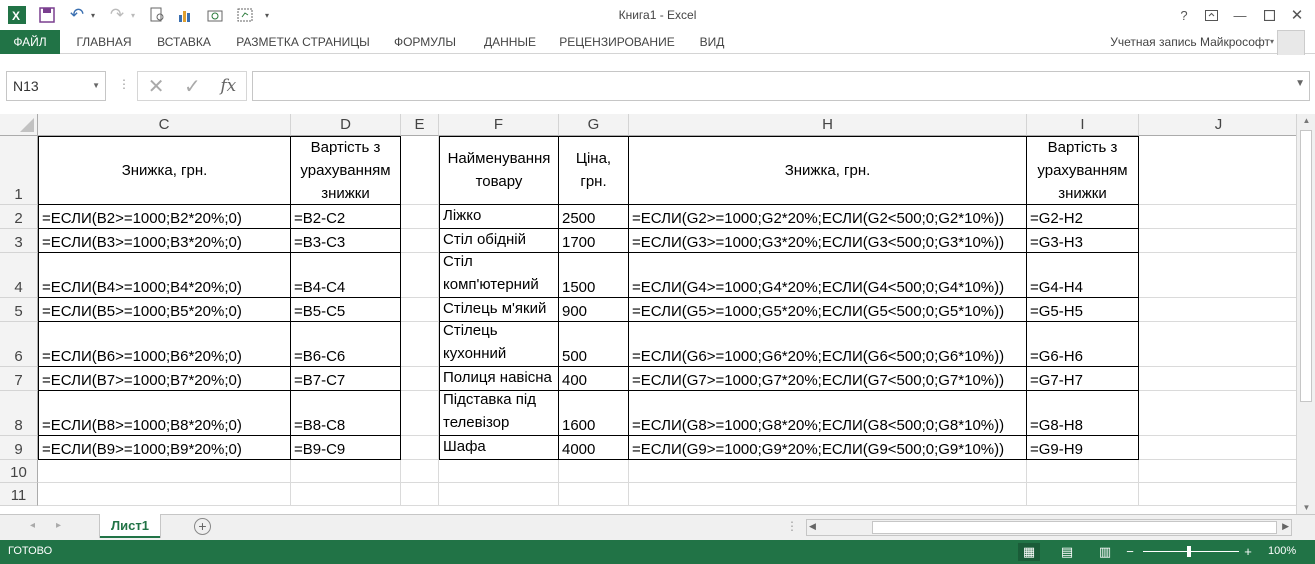 This screenshot has height=564, width=1315. Describe the element at coordinates (594, 241) in the screenshot. I see `cell-g3: 1700` at that location.